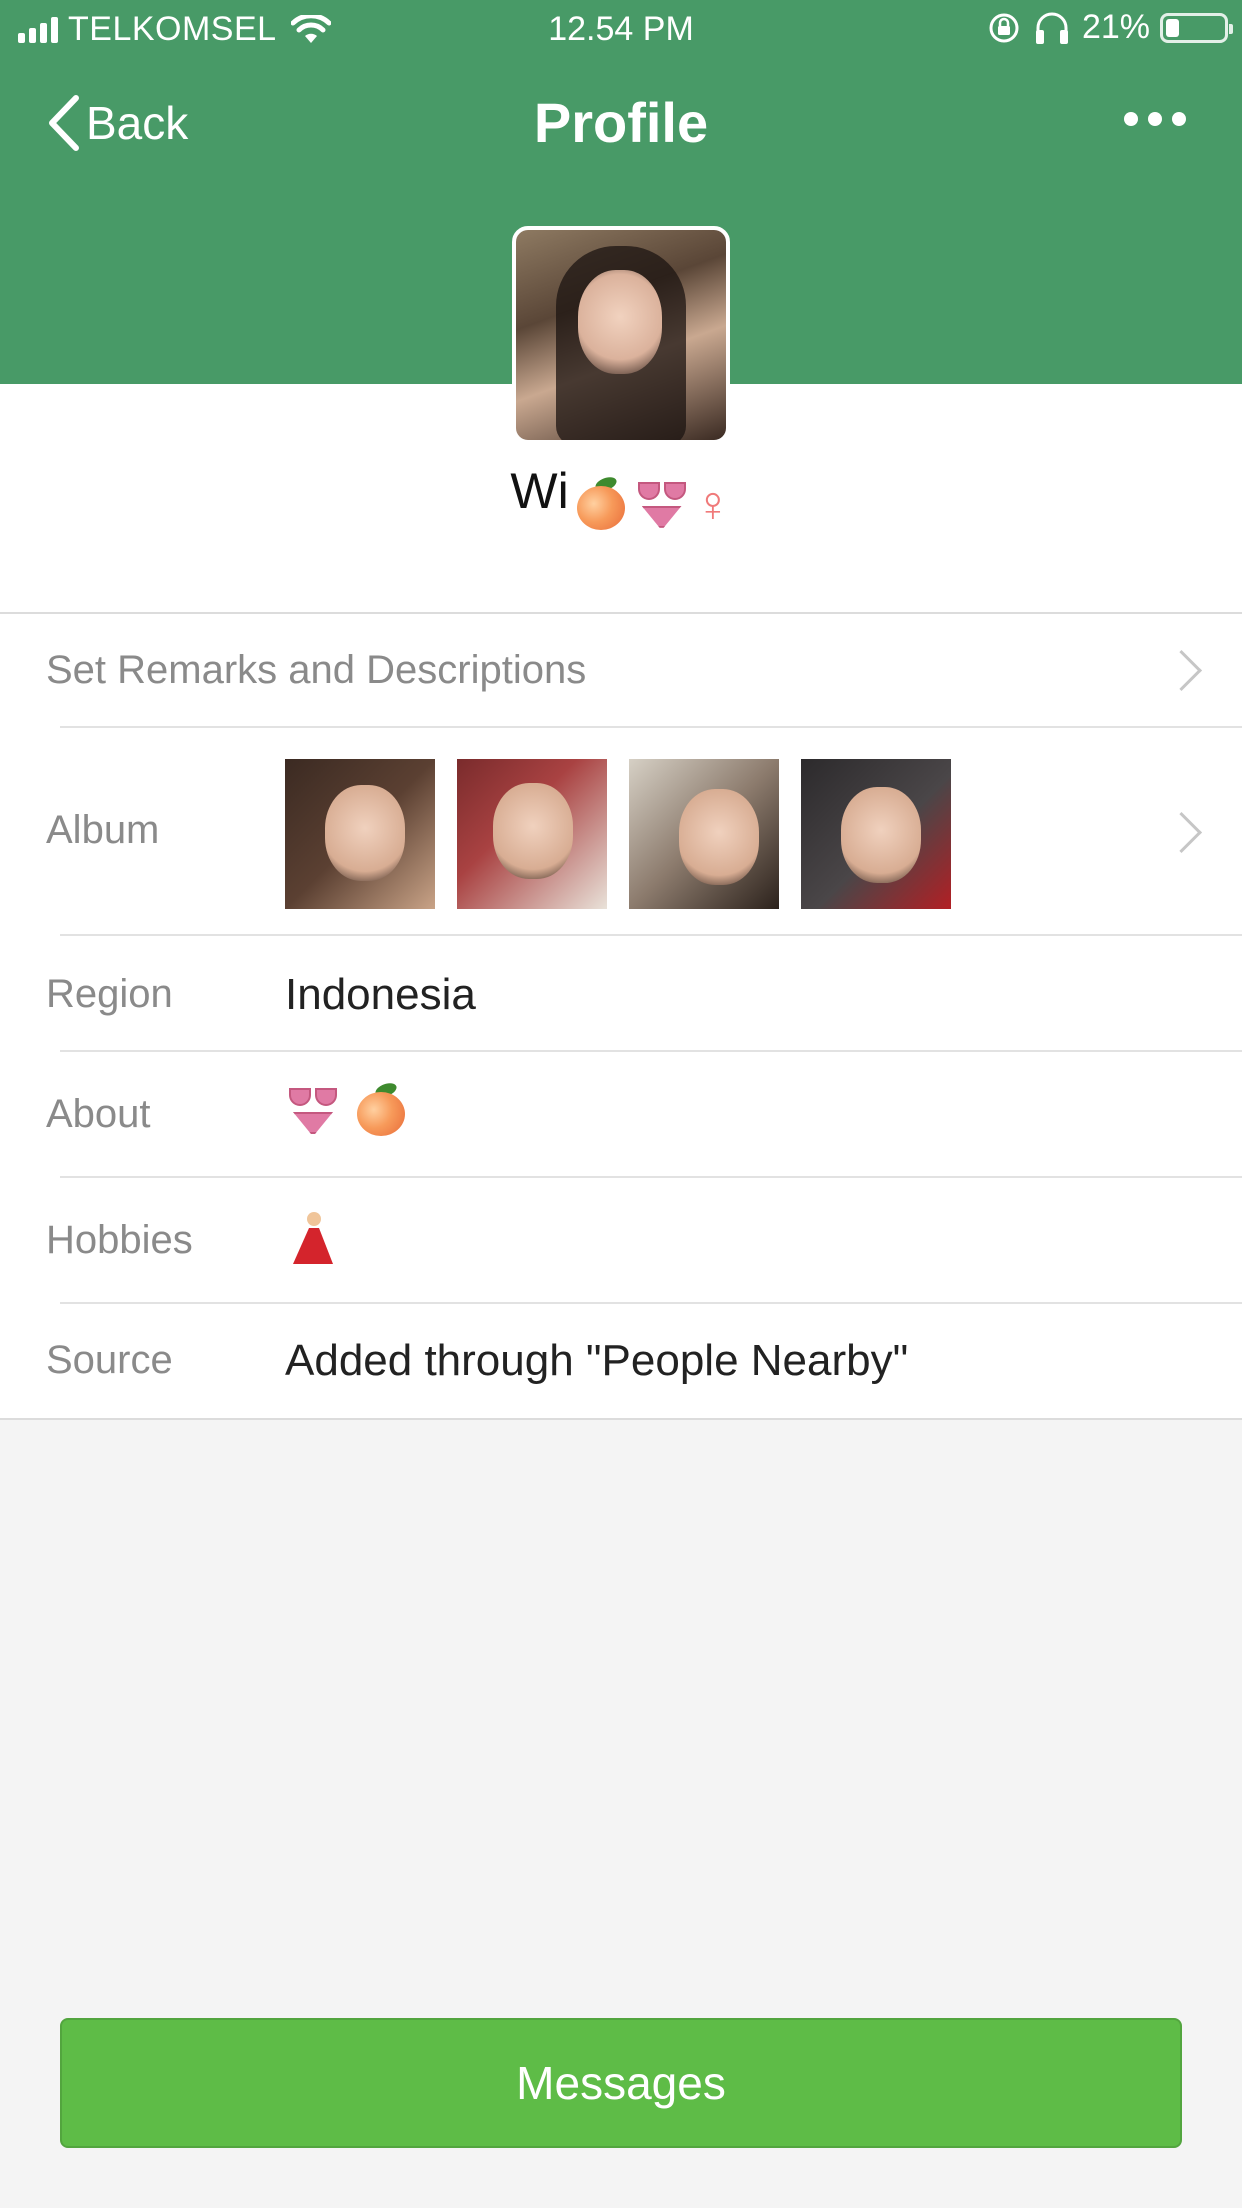  What do you see at coordinates (109, 994) in the screenshot?
I see `region-label: Region` at bounding box center [109, 994].